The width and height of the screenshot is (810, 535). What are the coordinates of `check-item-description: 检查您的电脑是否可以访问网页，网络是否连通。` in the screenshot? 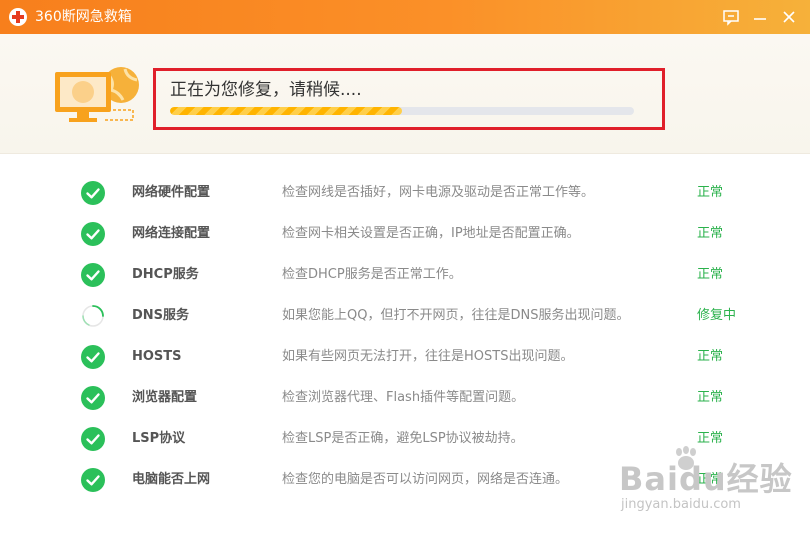 It's located at (425, 479).